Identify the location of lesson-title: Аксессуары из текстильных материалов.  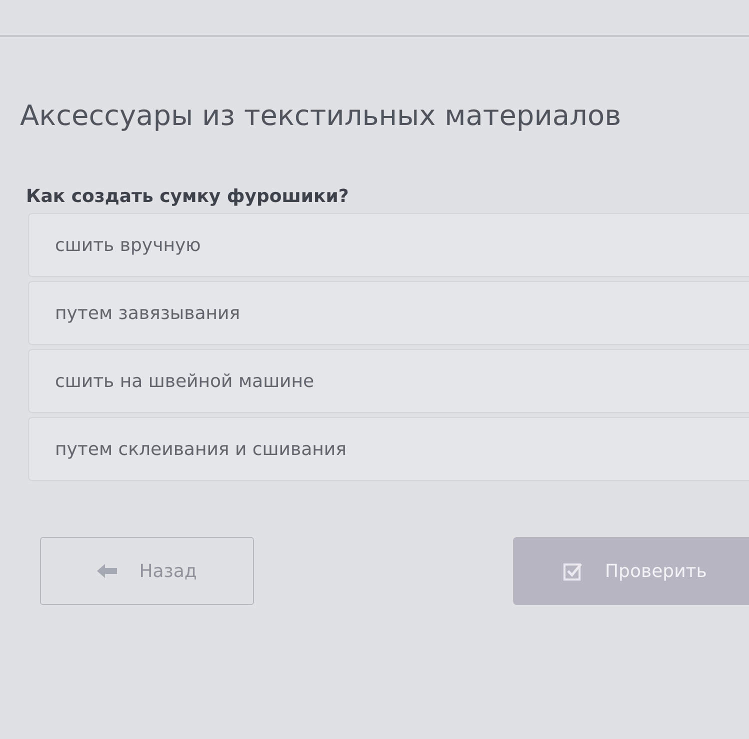
(321, 115).